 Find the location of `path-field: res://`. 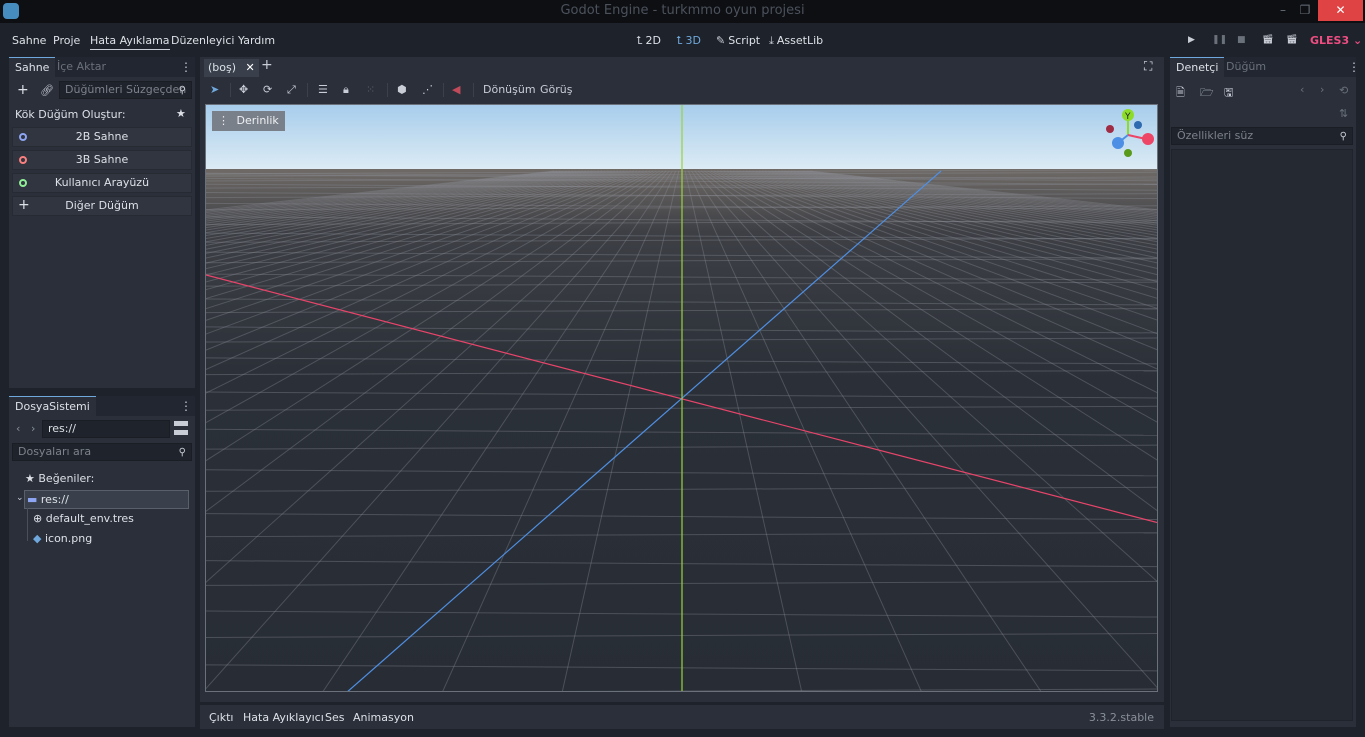

path-field: res:// is located at coordinates (106, 429).